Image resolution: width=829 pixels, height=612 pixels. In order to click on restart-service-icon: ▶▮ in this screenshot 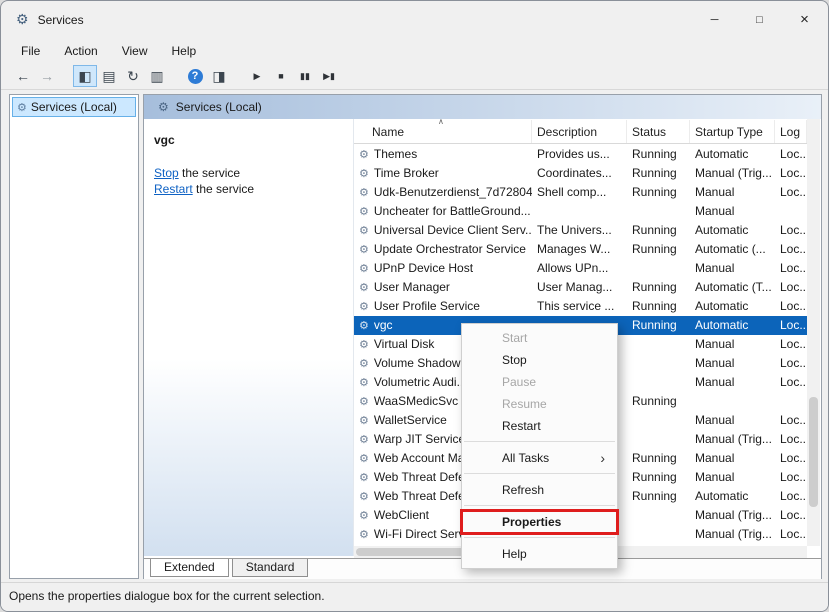, I will do `click(329, 76)`.